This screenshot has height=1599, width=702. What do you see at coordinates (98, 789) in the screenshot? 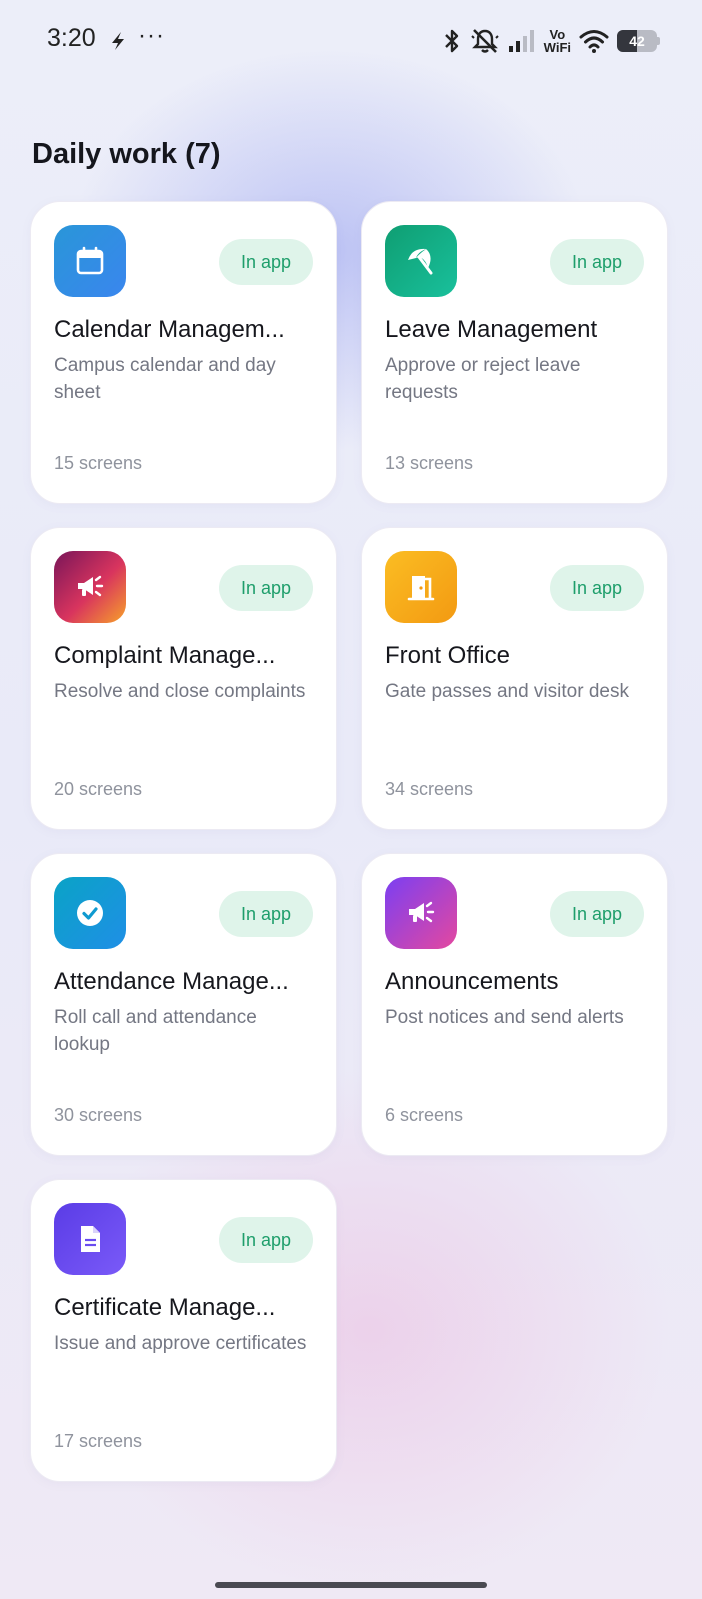
I see `card-screen-count: 20 screens` at bounding box center [98, 789].